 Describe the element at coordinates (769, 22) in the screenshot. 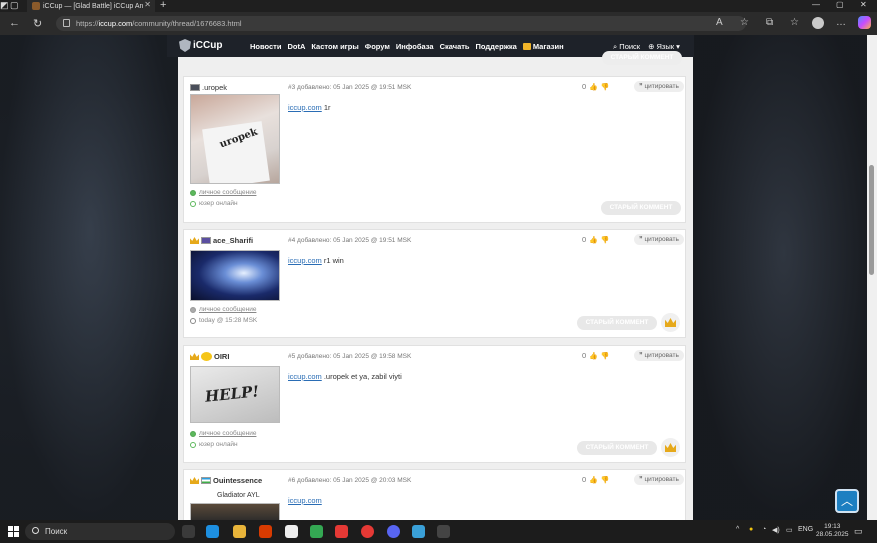

I see `split-screen-icon: ⧉` at that location.